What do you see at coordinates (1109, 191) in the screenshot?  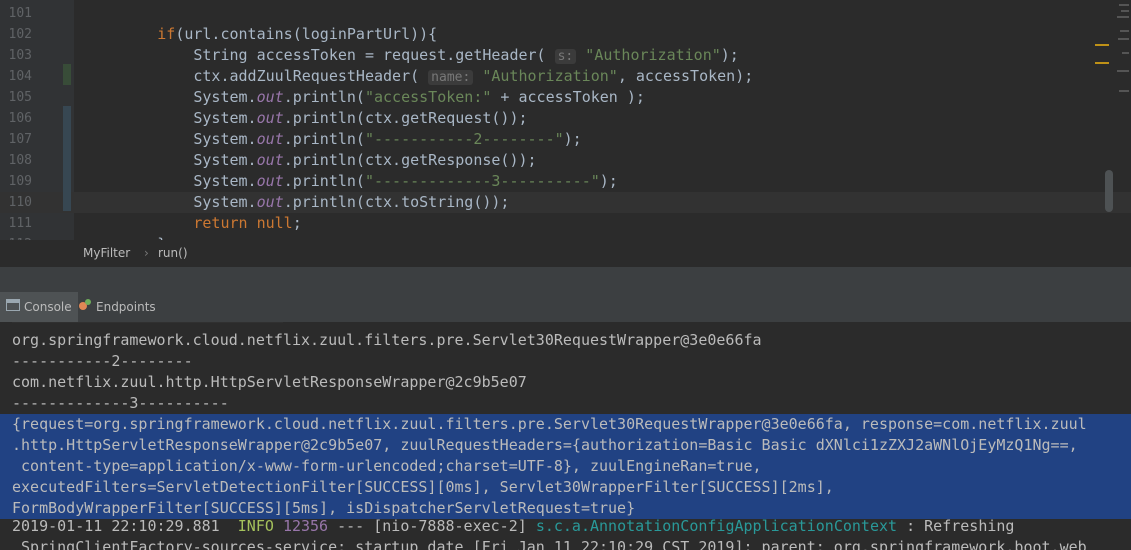 I see `editor-scrollbar-thumb` at bounding box center [1109, 191].